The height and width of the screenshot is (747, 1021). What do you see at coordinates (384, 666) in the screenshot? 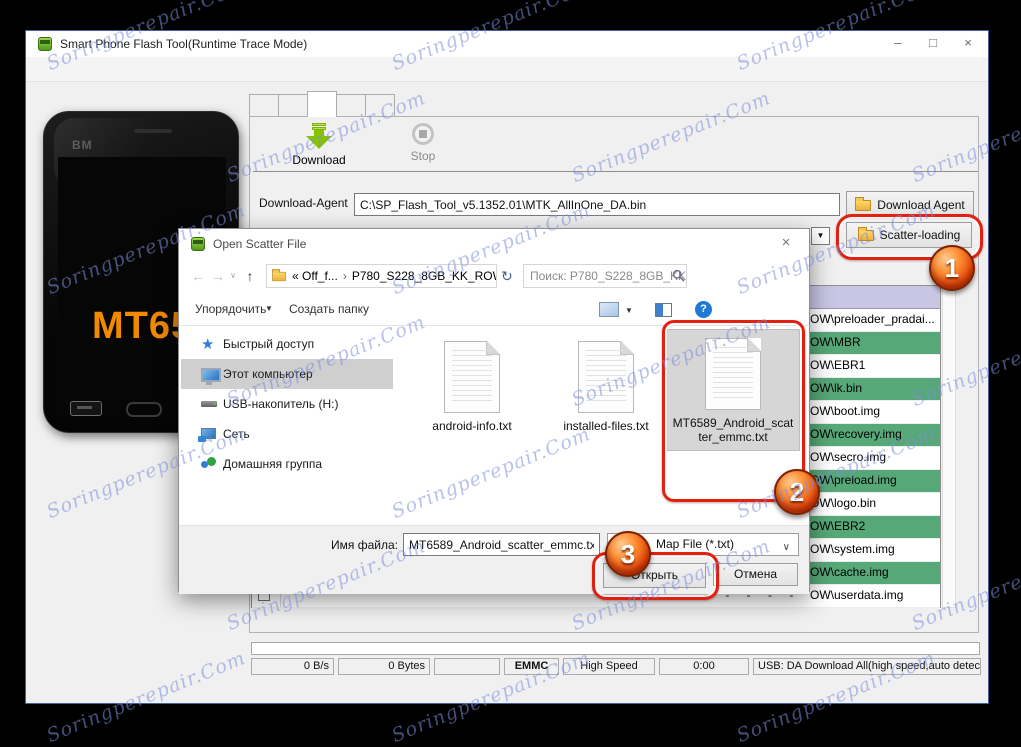
I see `status-bytes: 0 Bytes` at bounding box center [384, 666].